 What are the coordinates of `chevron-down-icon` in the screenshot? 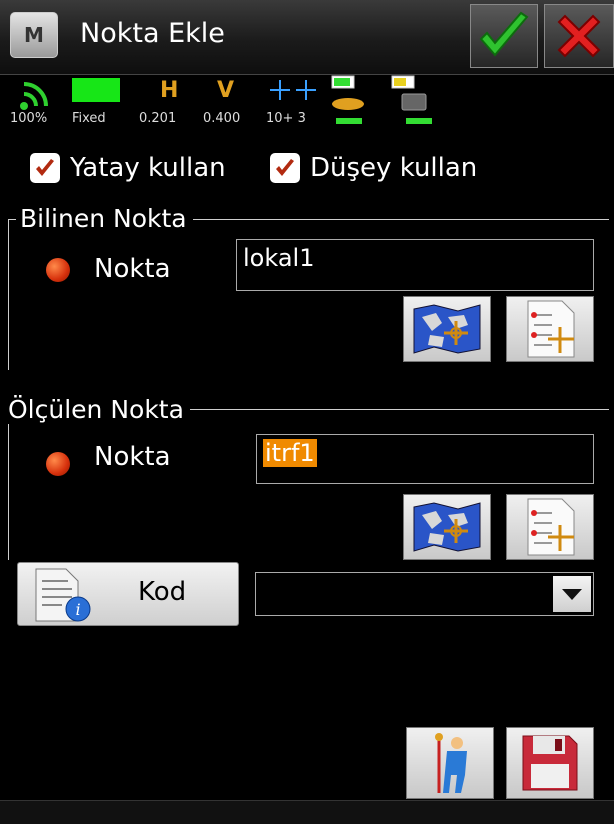 It's located at (572, 594).